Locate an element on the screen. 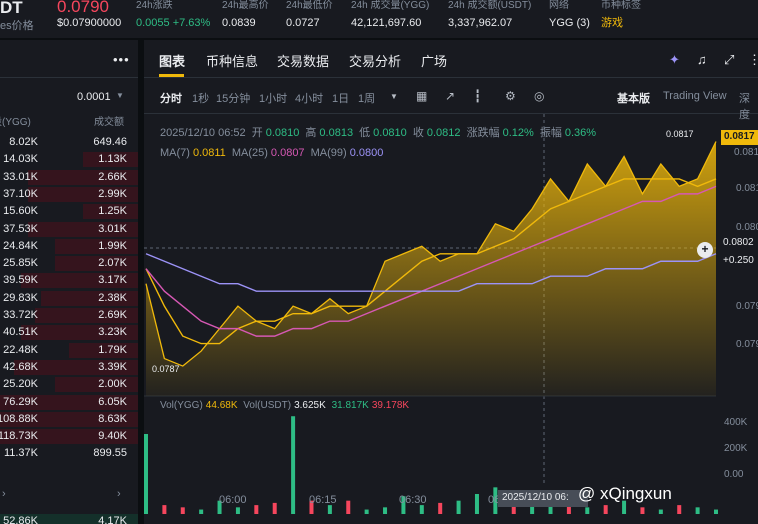 This screenshot has width=758, height=524. book-amount: 22.48K is located at coordinates (20, 349).